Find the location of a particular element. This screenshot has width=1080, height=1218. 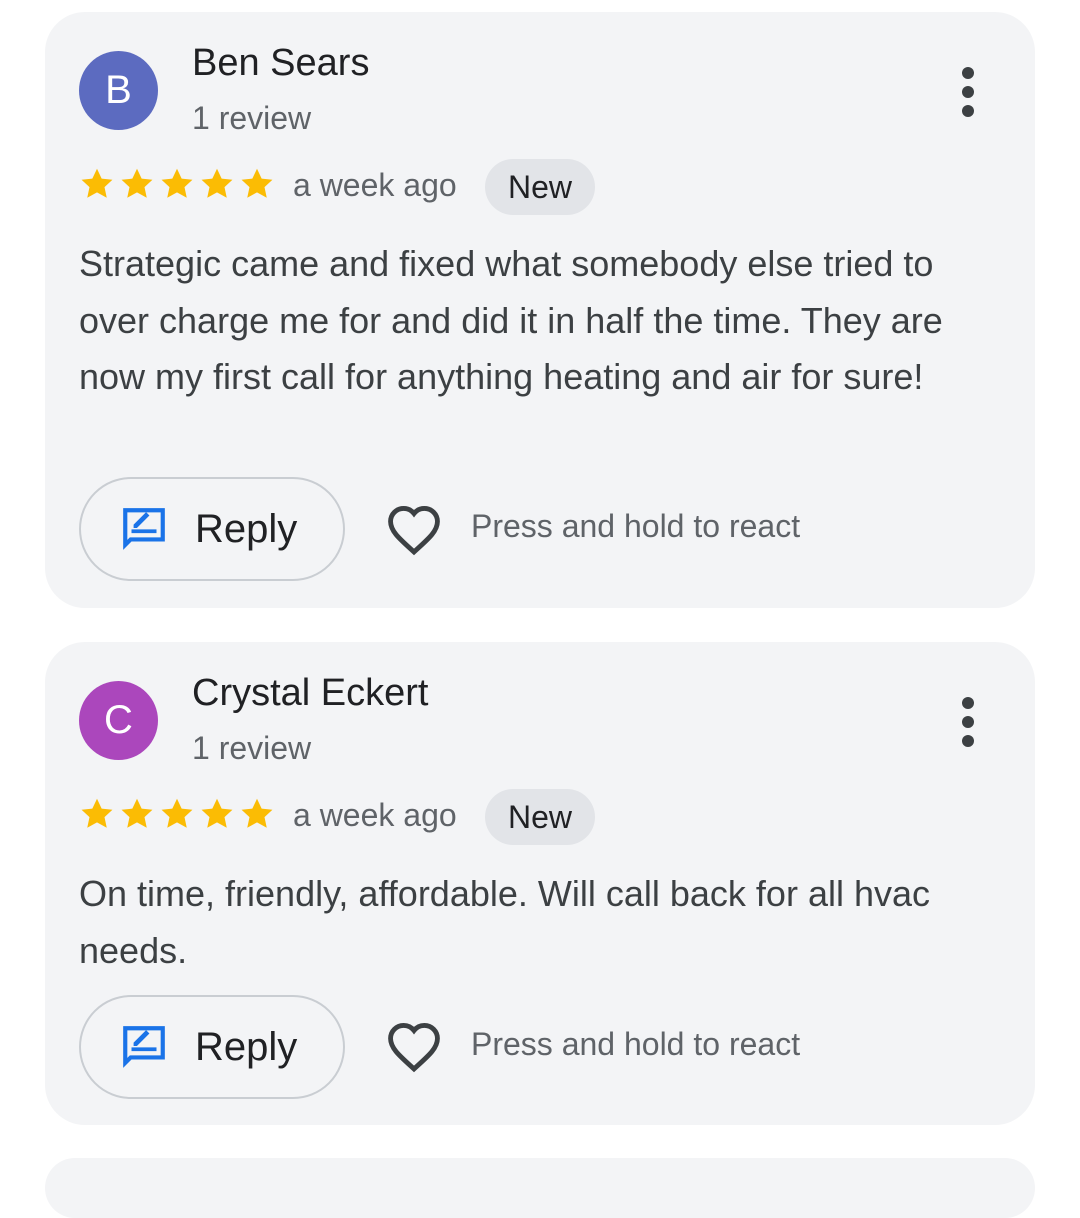

reviewer-name: Ben Sears is located at coordinates (280, 63).